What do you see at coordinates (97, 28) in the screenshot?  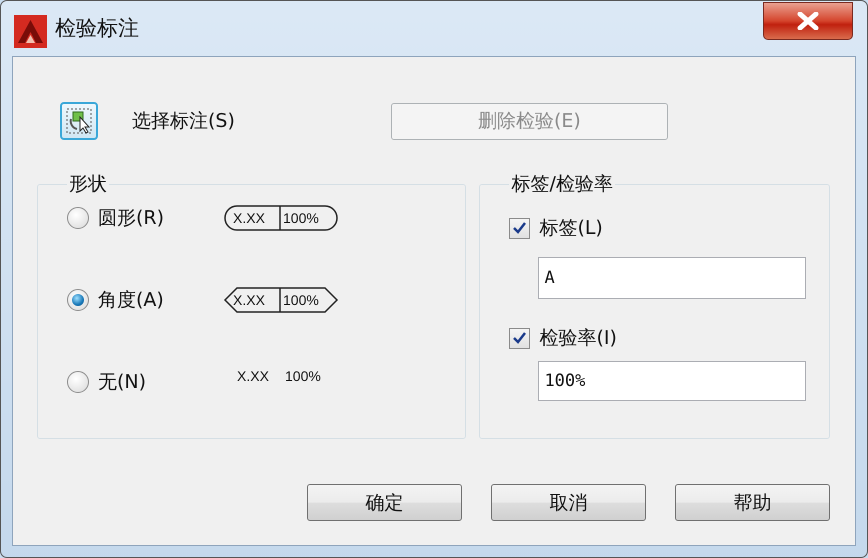 I see `window-title: 检验标注` at bounding box center [97, 28].